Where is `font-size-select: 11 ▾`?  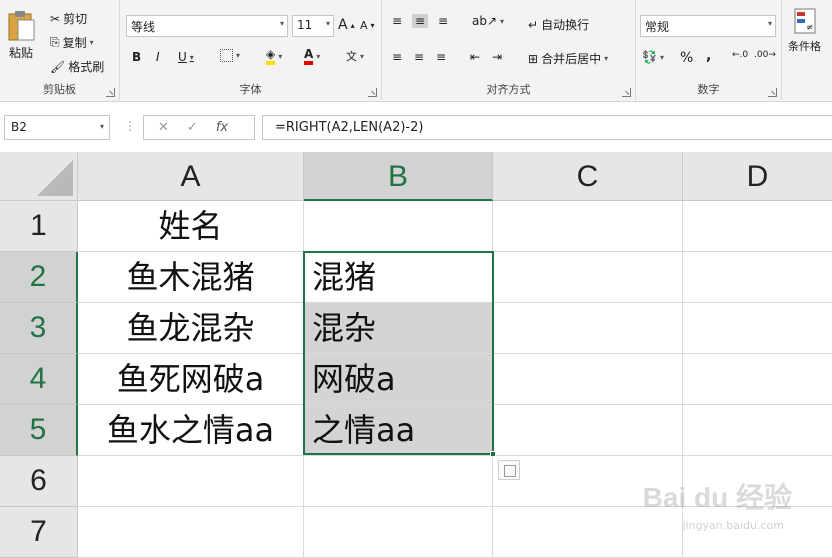 font-size-select: 11 ▾ is located at coordinates (313, 26).